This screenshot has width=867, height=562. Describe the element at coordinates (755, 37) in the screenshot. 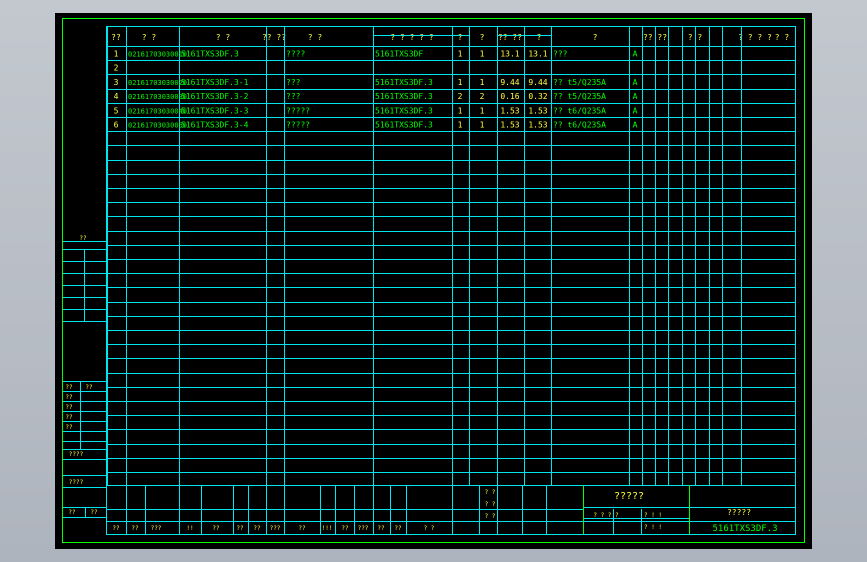

I see `header-cell: ? ? ? ?` at that location.